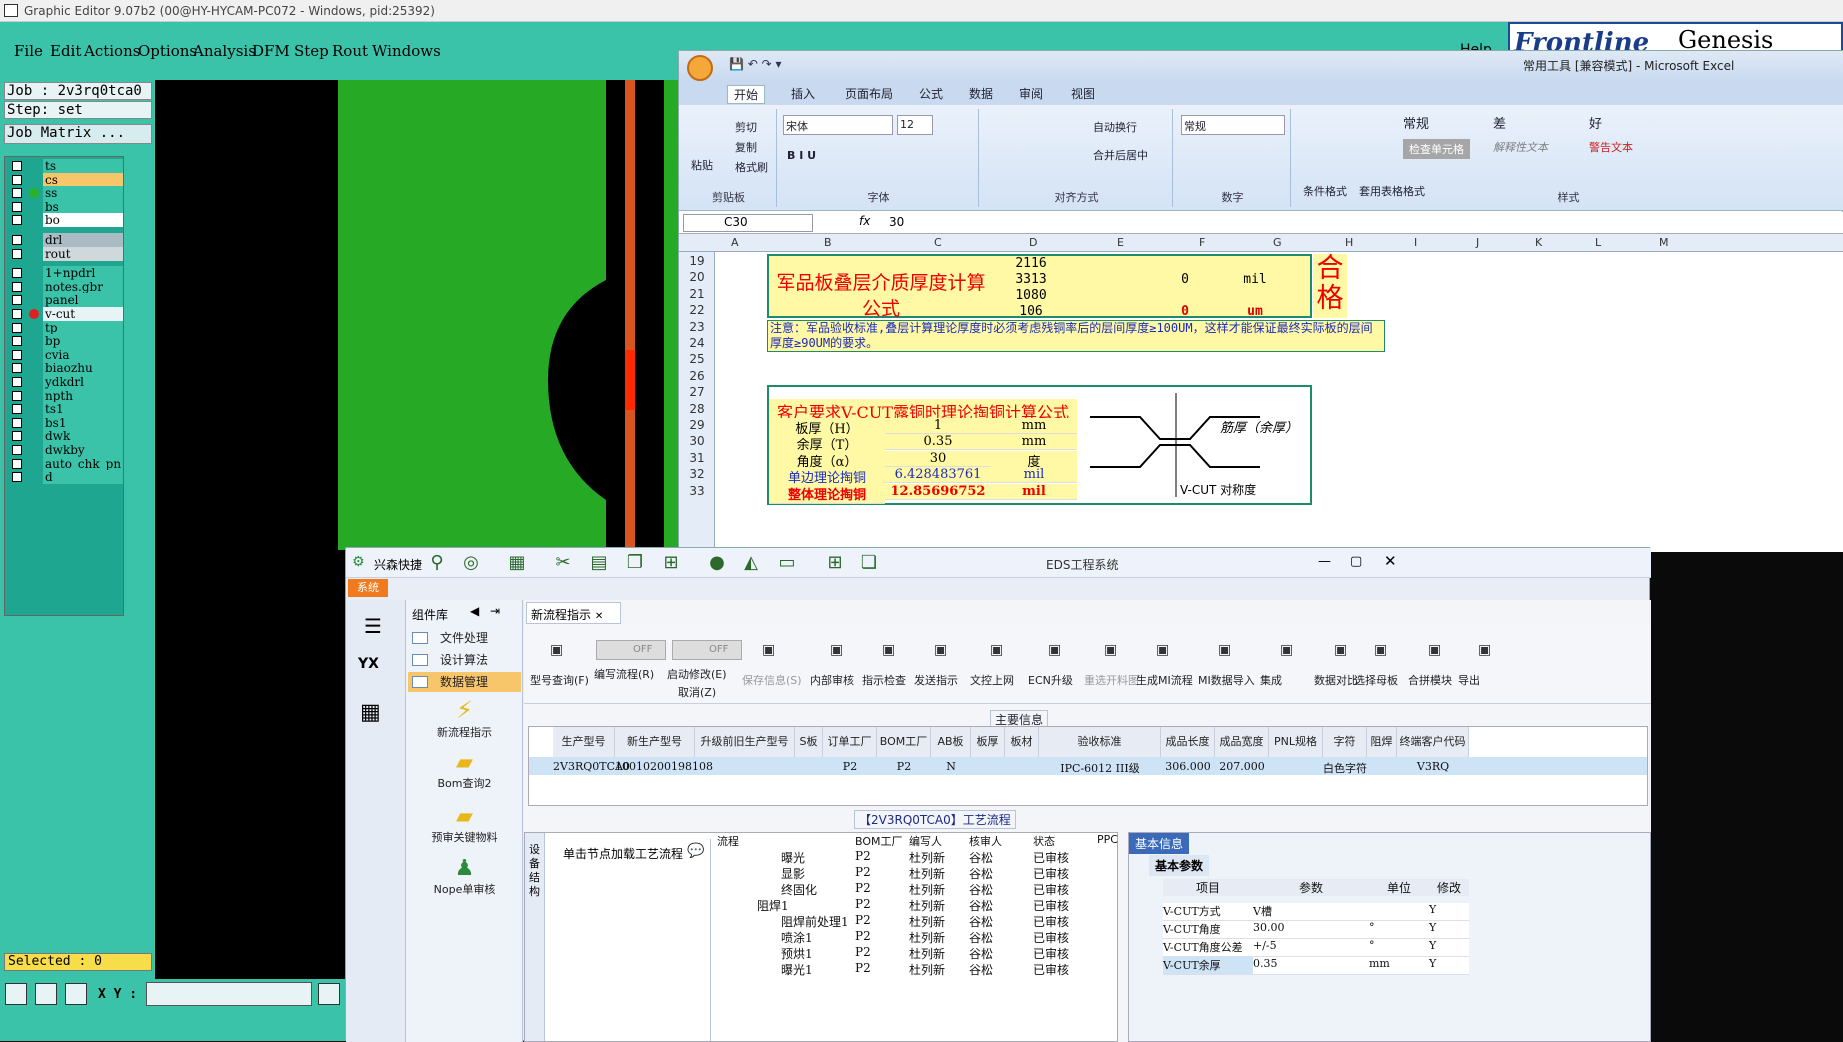 Image resolution: width=1843 pixels, height=1042 pixels. I want to click on flow-cell-1-0: 显影, so click(793, 873).